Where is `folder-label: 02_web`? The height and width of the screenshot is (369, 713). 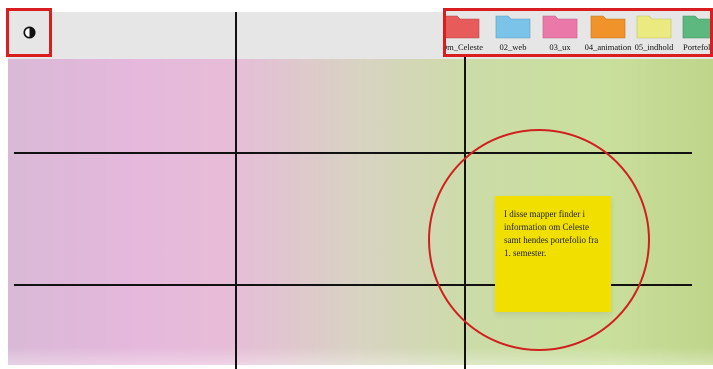 folder-label: 02_web is located at coordinates (513, 47).